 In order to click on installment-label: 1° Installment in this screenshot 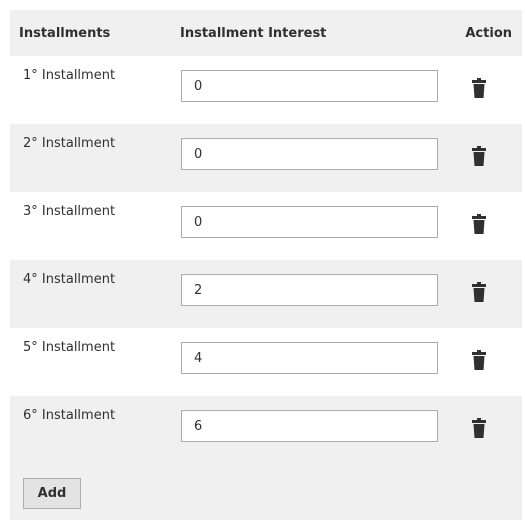, I will do `click(69, 75)`.